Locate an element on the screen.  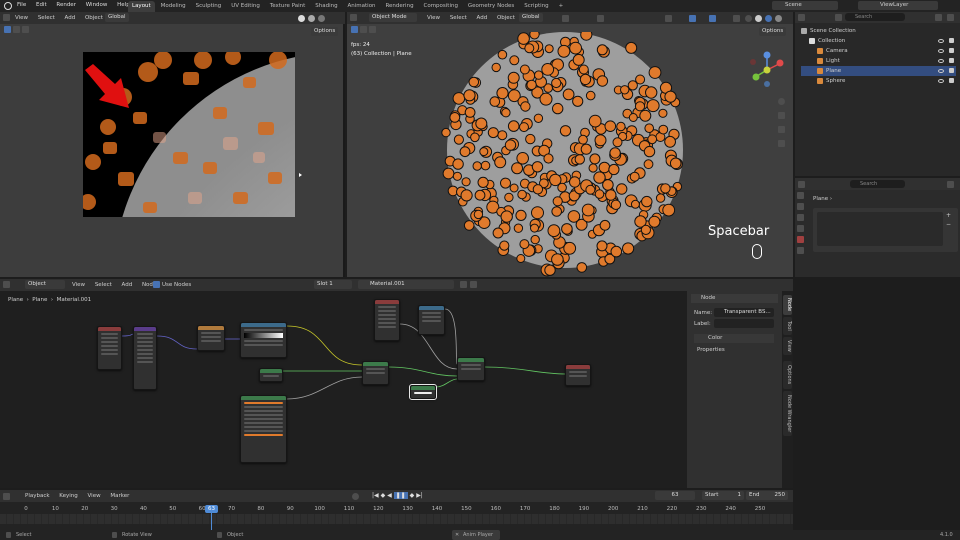
tab-node-wrangler: Node Wrangler is located at coordinates (787, 413).